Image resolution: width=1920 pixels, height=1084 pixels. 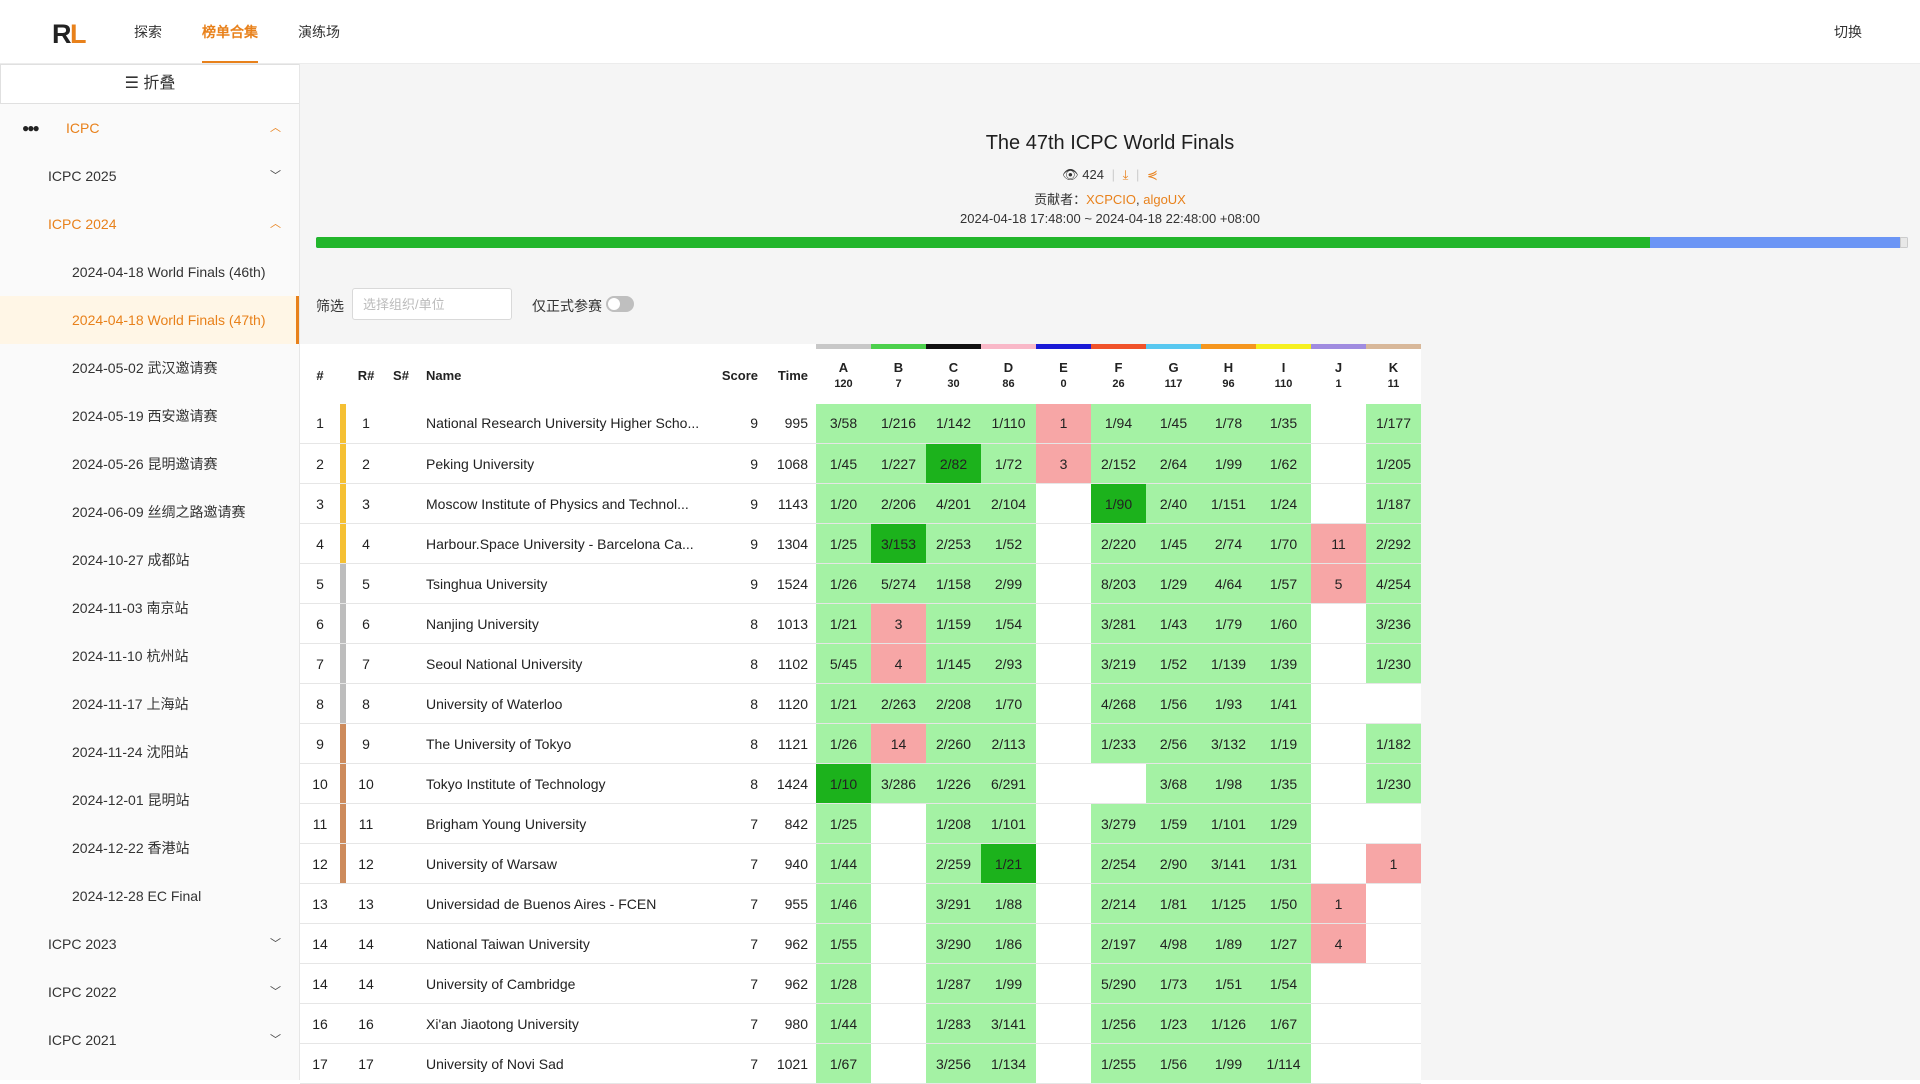 What do you see at coordinates (1904, 242) in the screenshot?
I see `progress-handle` at bounding box center [1904, 242].